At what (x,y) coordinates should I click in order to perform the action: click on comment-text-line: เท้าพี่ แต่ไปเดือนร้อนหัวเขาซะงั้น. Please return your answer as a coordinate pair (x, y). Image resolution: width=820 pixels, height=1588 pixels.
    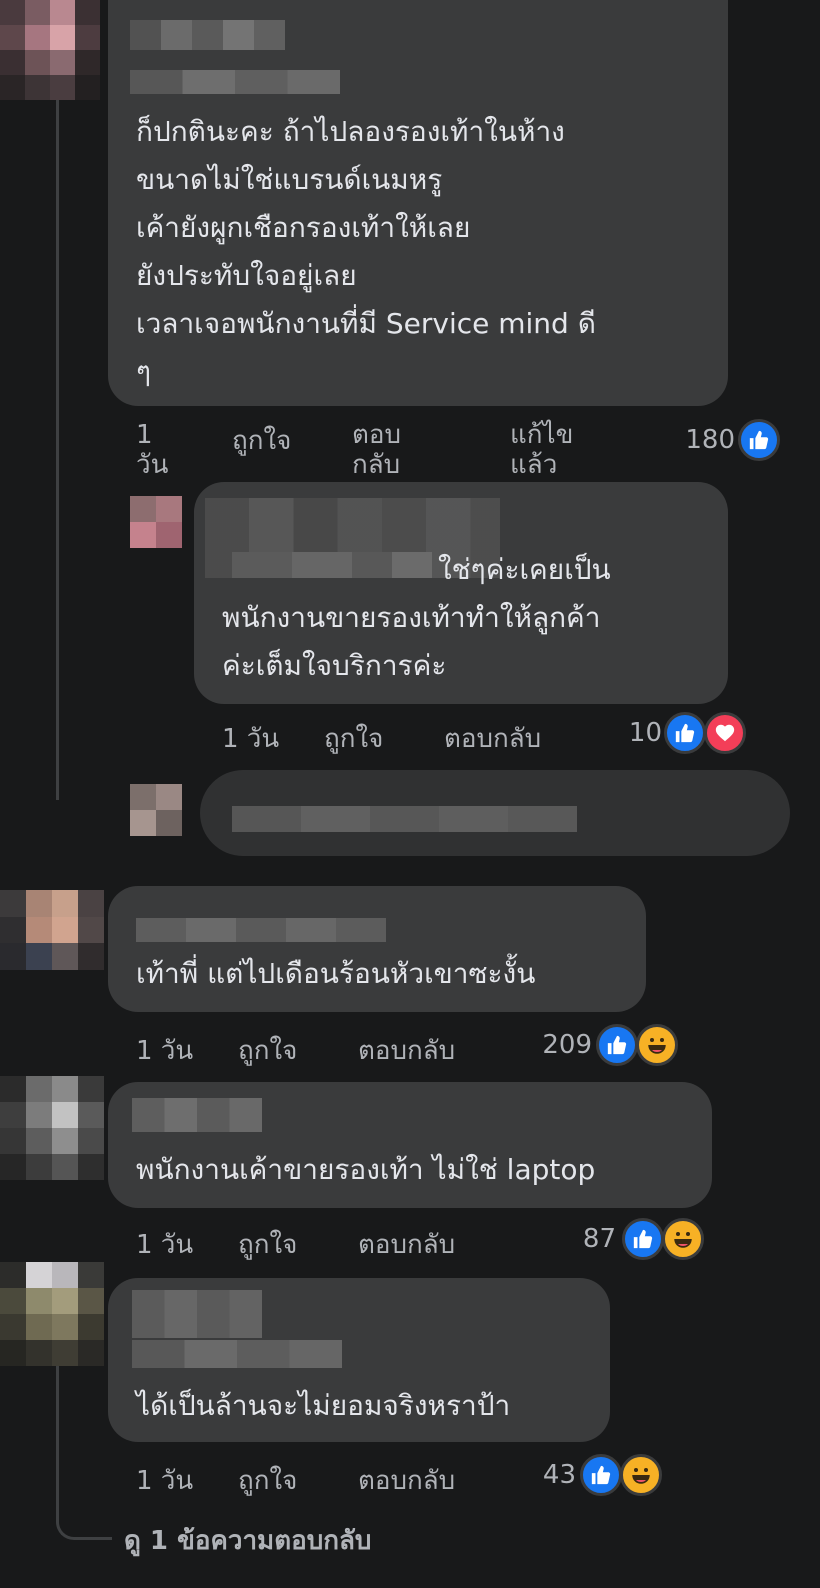
    Looking at the image, I should click on (336, 973).